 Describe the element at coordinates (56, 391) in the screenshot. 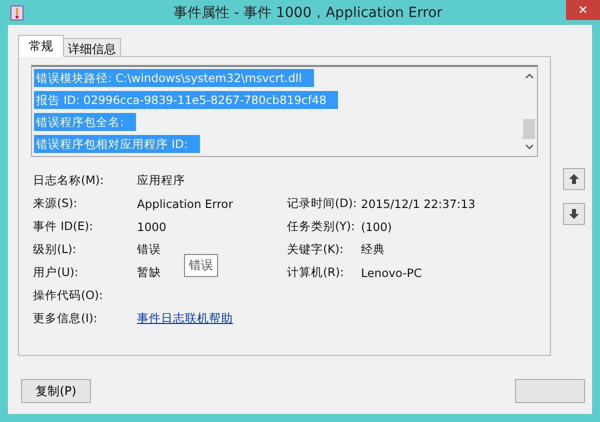

I see `copy-button: 复制(P)` at that location.